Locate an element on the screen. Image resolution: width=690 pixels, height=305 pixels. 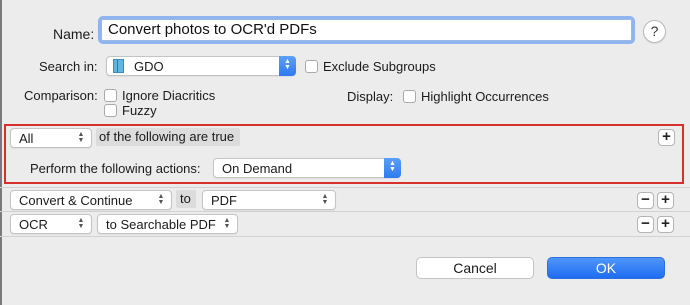
search-in-value: GDO is located at coordinates (149, 66).